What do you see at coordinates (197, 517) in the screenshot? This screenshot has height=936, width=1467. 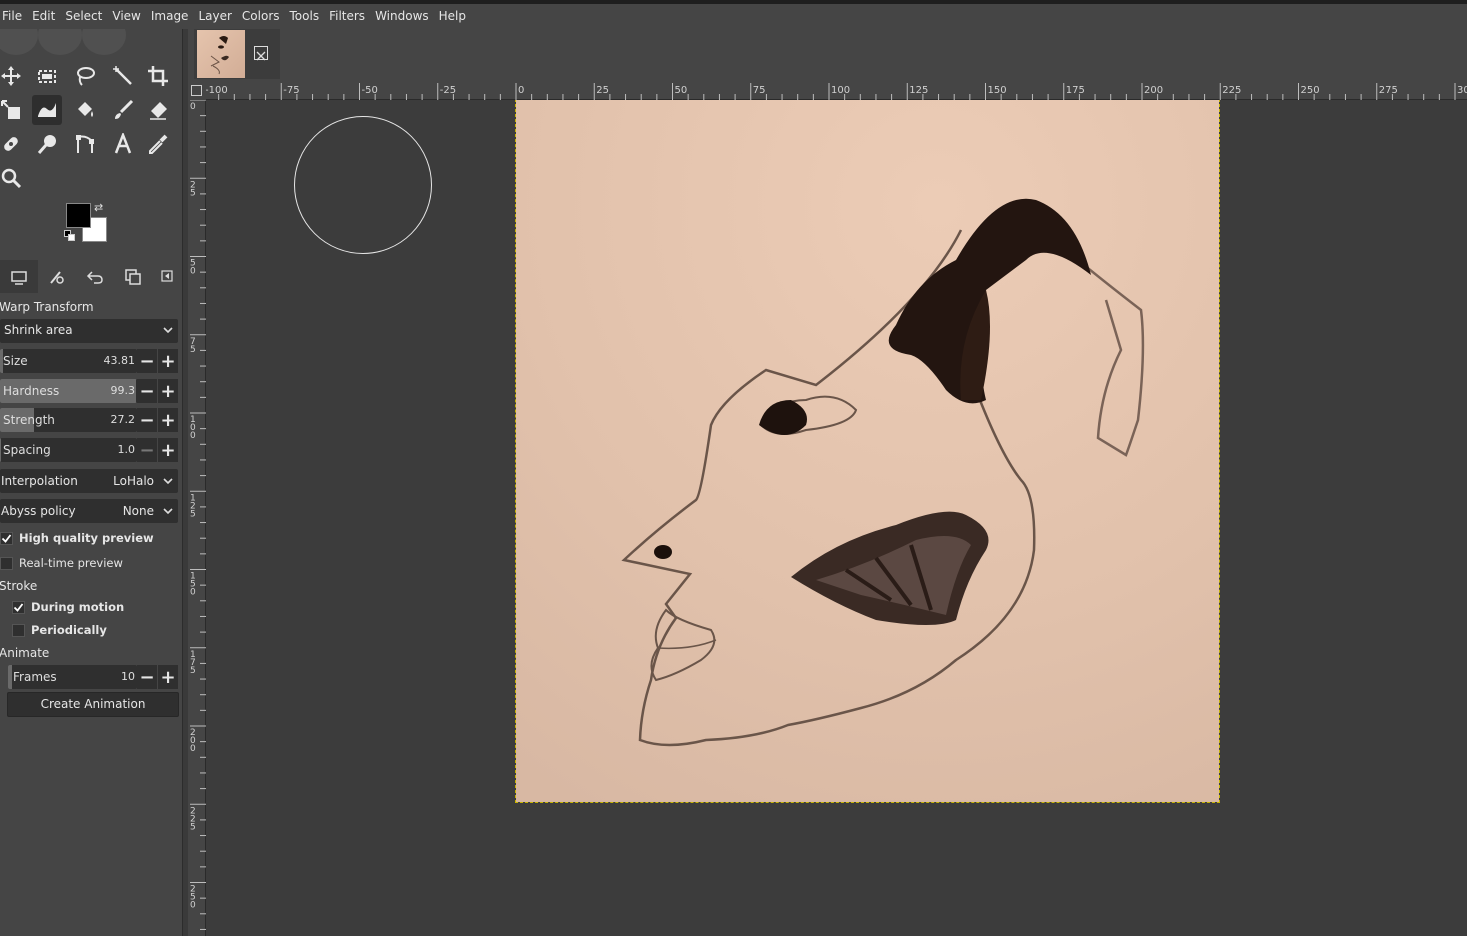 I see `vertical-ruler: 0255075100125150175200225250` at bounding box center [197, 517].